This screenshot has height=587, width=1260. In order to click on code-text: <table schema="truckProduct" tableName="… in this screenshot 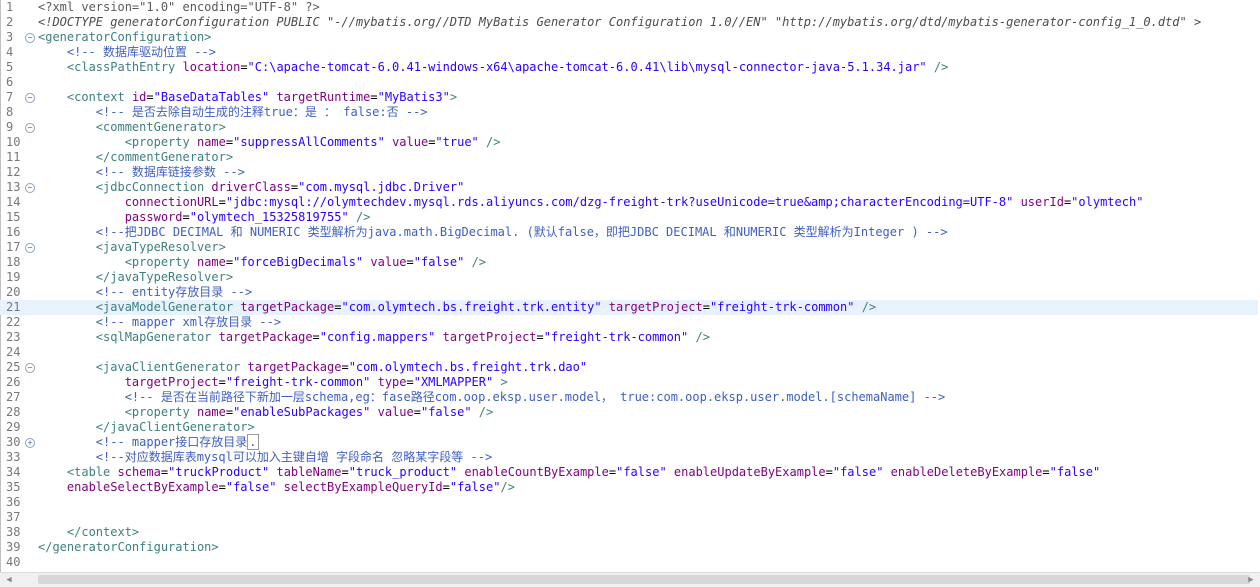, I will do `click(569, 472)`.